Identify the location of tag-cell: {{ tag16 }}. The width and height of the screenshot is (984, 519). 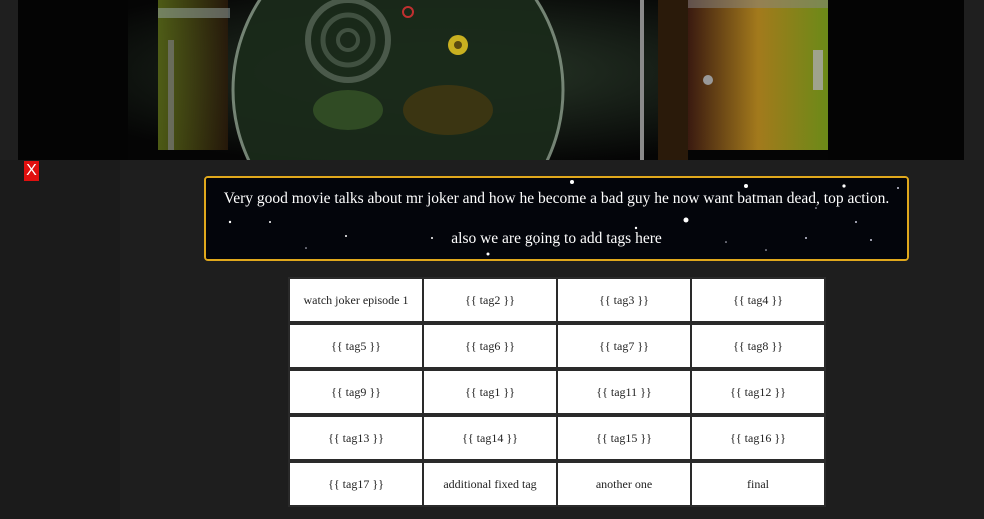
(758, 438).